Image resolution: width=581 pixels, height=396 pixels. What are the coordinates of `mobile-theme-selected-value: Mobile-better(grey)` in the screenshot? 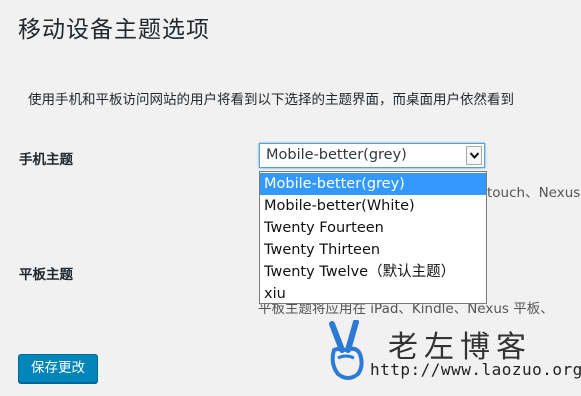 It's located at (336, 155).